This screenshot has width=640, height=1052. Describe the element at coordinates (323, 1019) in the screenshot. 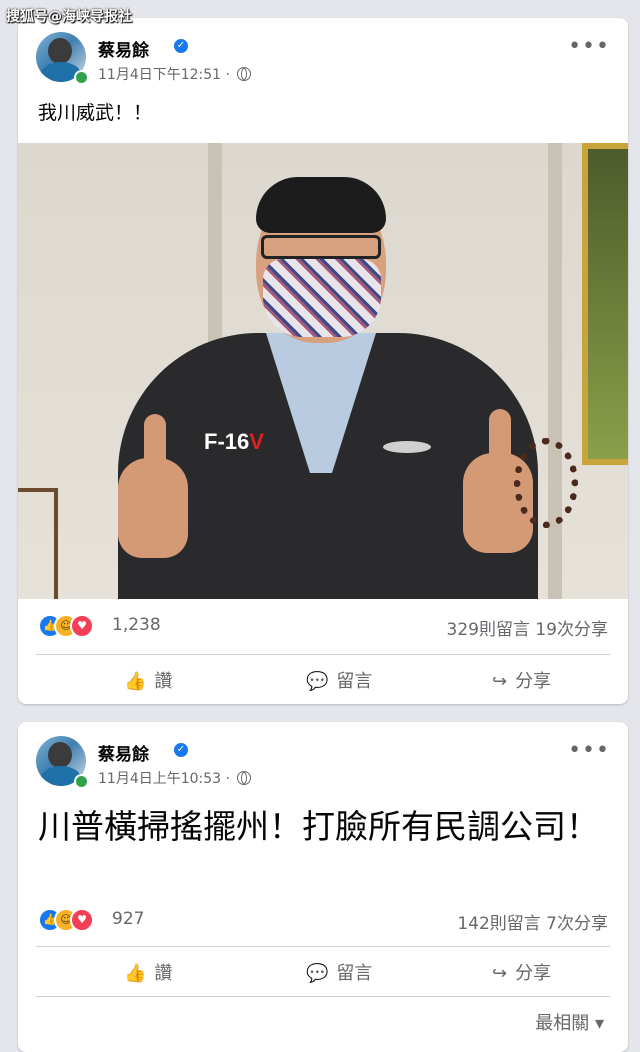

I see `comment-sort-bar: 最相關 ▾` at that location.